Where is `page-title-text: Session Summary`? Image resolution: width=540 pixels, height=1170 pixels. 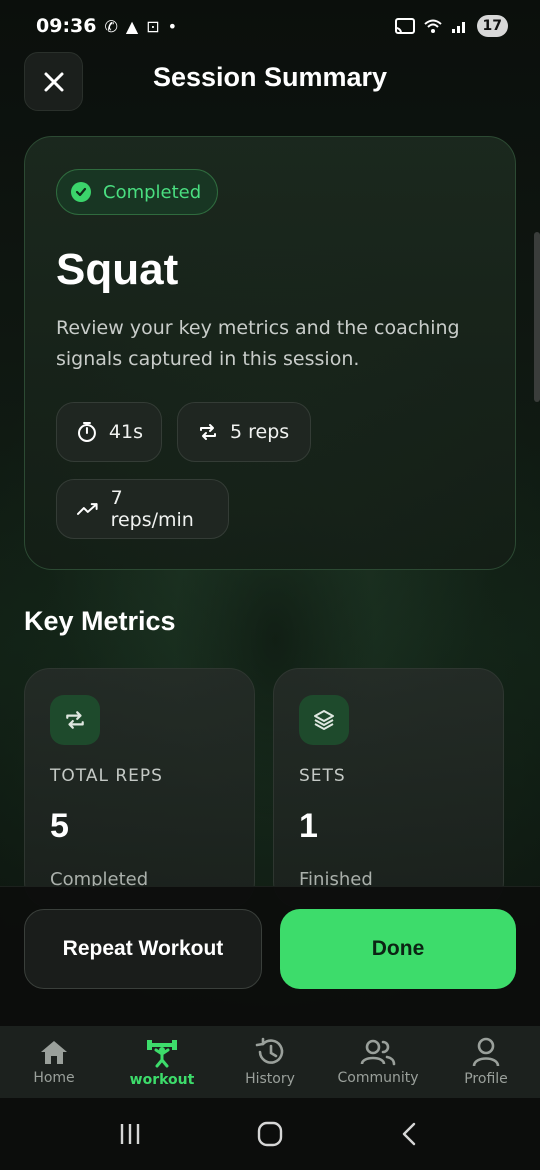 page-title-text: Session Summary is located at coordinates (270, 77).